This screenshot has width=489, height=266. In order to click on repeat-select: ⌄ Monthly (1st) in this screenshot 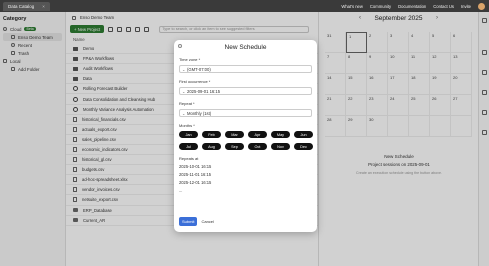, I will do `click(245, 113)`.